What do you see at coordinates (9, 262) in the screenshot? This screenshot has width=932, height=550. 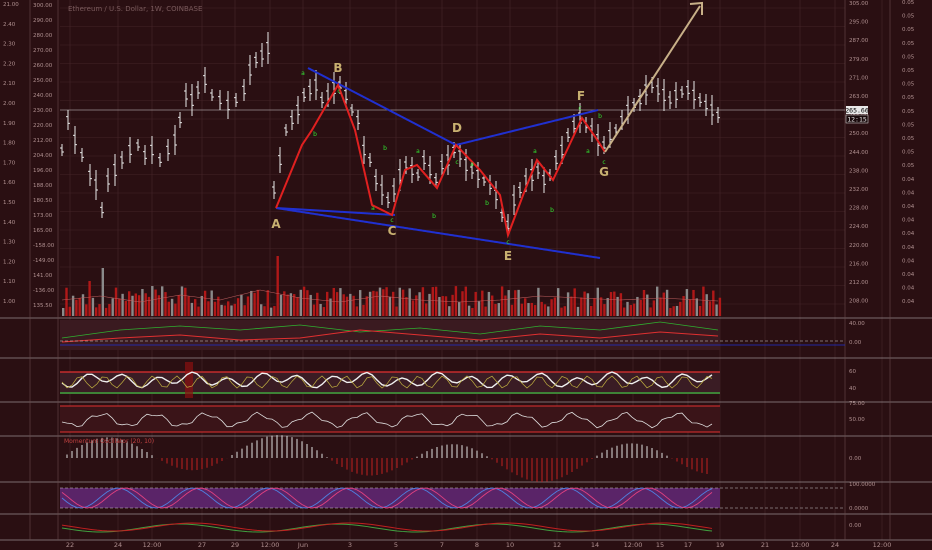 I see `left-outer-axis-label: 1.20` at bounding box center [9, 262].